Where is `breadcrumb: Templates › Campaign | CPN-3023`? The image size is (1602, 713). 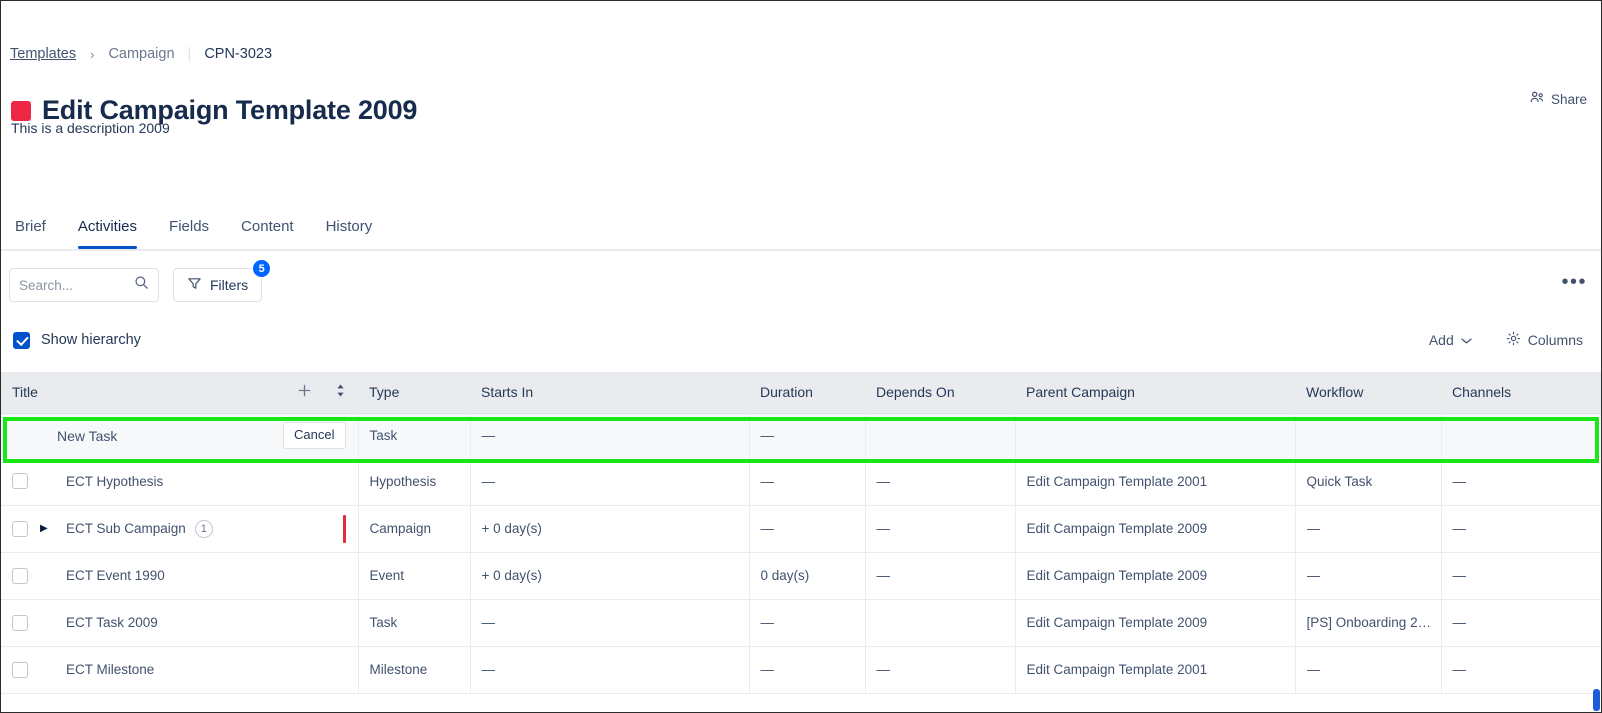 breadcrumb: Templates › Campaign | CPN-3023 is located at coordinates (141, 54).